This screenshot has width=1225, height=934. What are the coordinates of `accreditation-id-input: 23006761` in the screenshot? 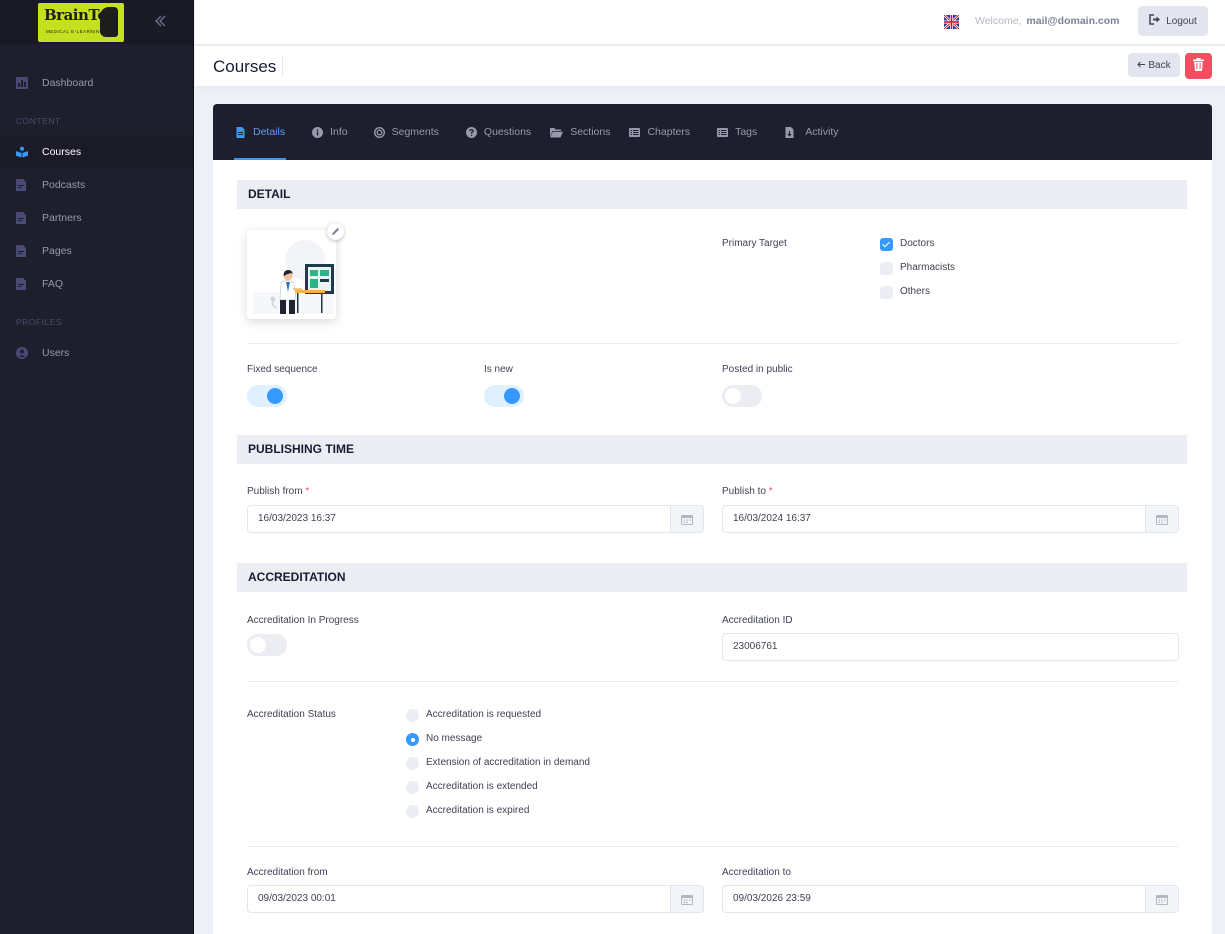 It's located at (950, 647).